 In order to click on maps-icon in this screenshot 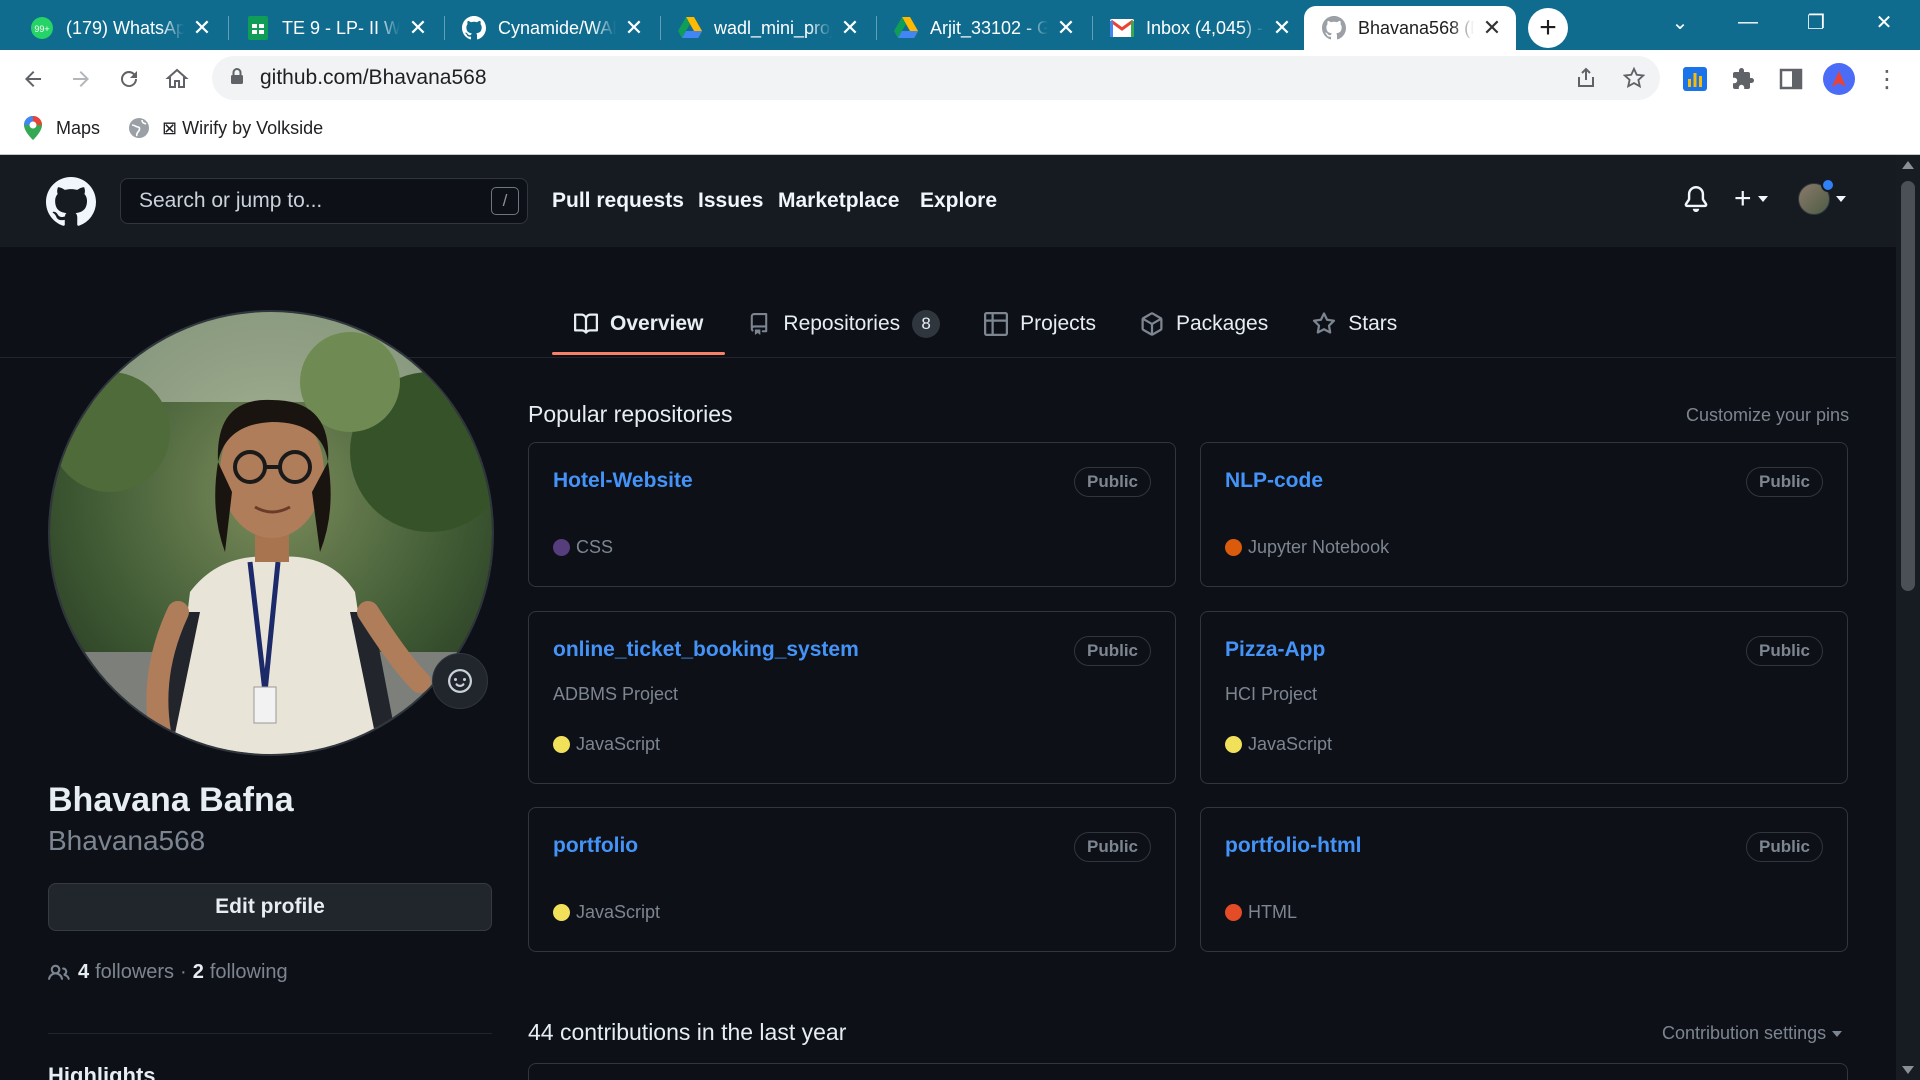, I will do `click(33, 128)`.